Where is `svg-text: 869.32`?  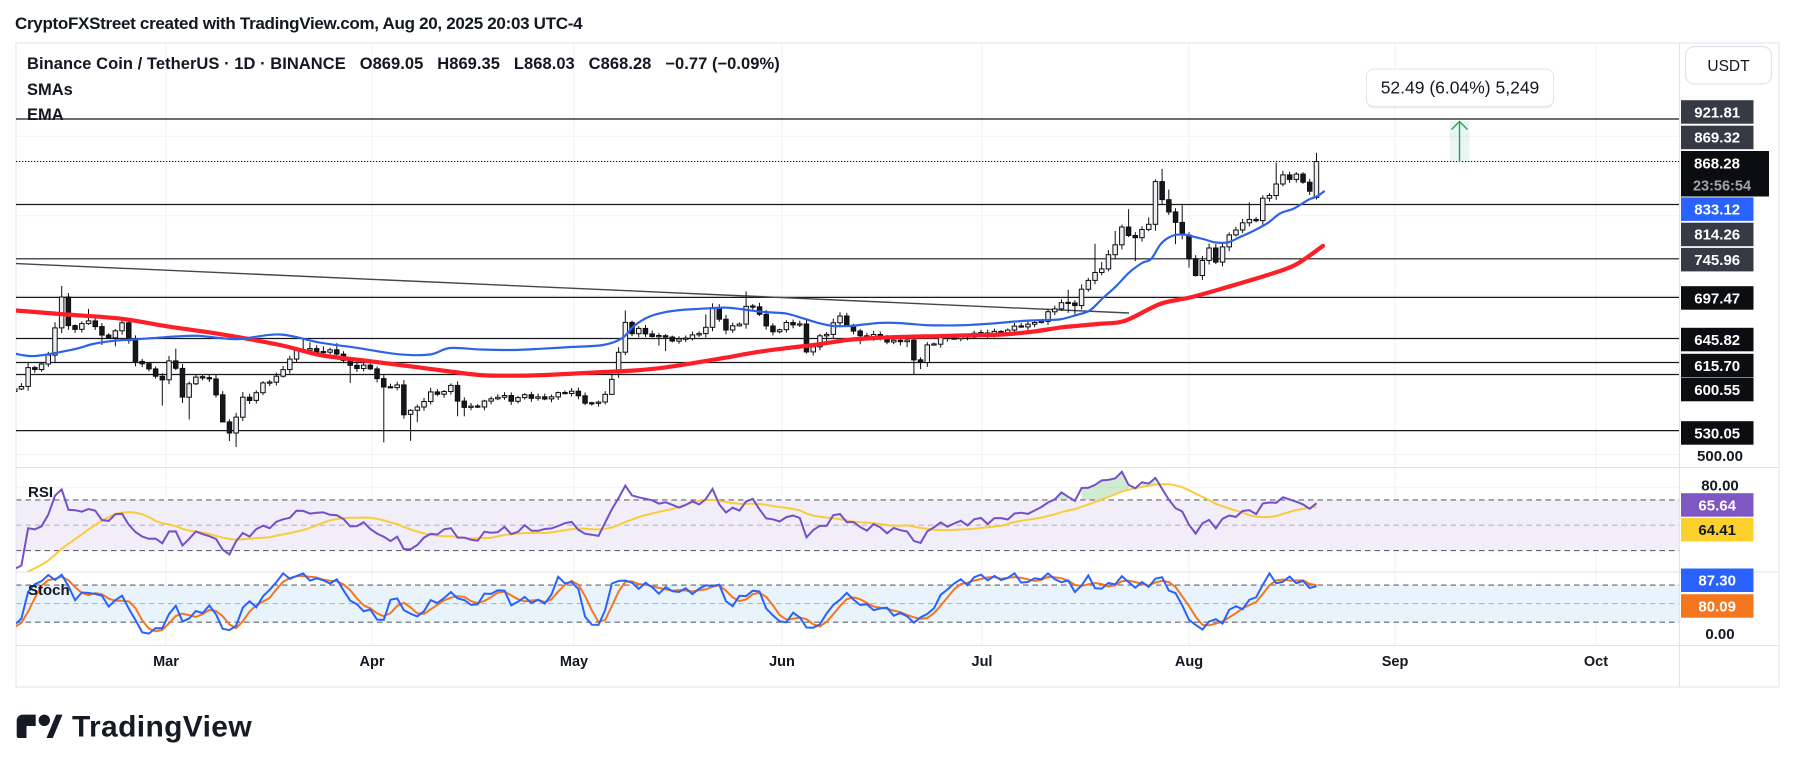
svg-text: 869.32 is located at coordinates (1717, 138).